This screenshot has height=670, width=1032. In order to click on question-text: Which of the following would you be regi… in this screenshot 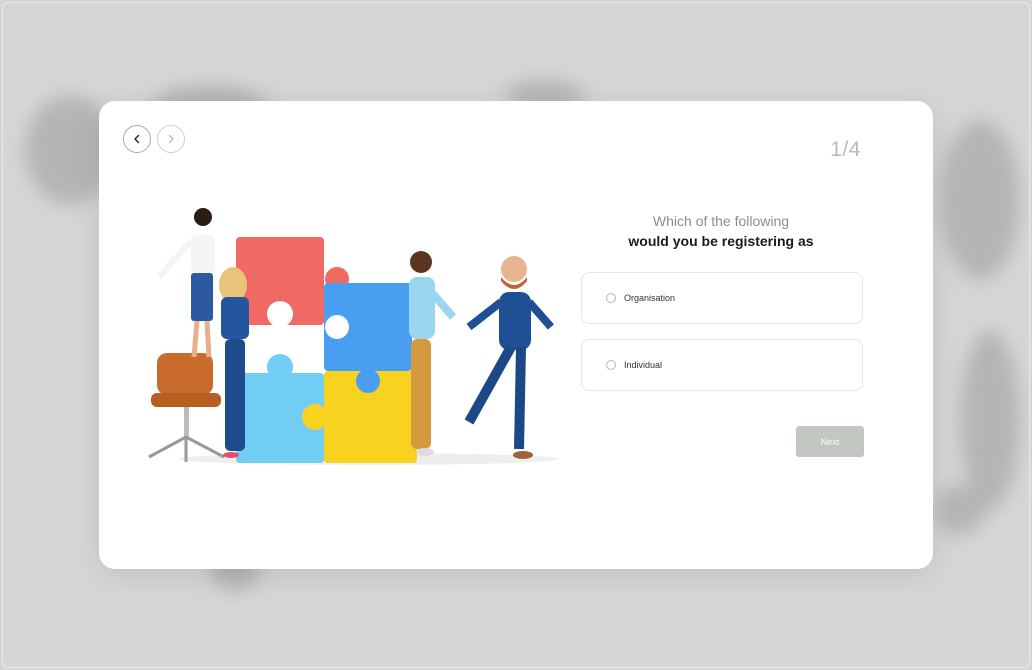, I will do `click(721, 231)`.